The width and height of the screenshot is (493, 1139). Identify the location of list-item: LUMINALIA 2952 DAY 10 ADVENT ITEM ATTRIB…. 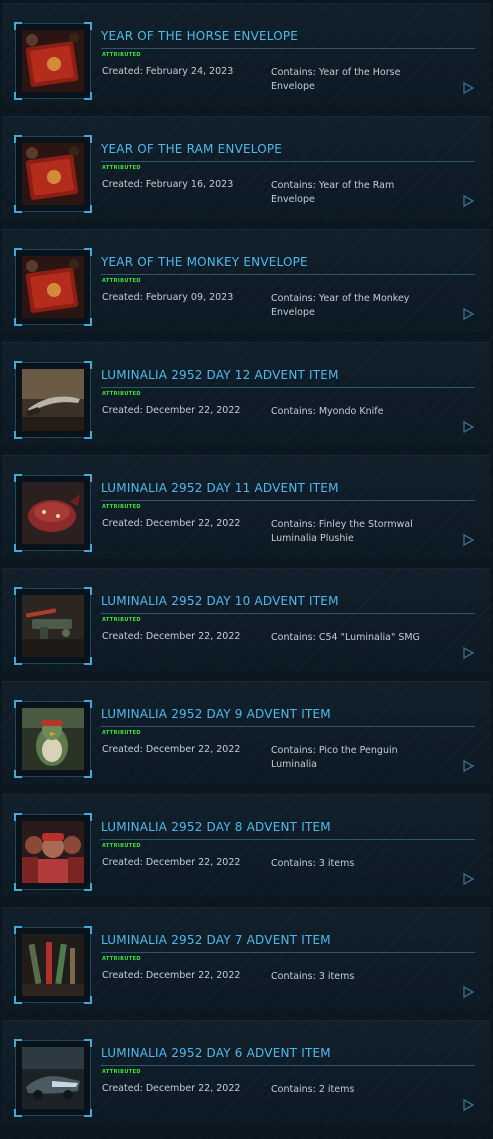
(246, 619).